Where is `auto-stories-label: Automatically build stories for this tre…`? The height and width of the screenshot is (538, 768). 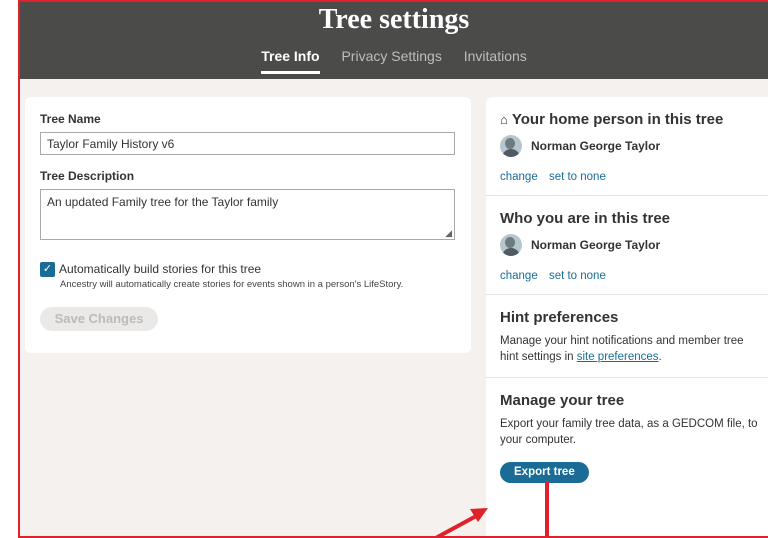
auto-stories-label: Automatically build stories for this tre… is located at coordinates (160, 269).